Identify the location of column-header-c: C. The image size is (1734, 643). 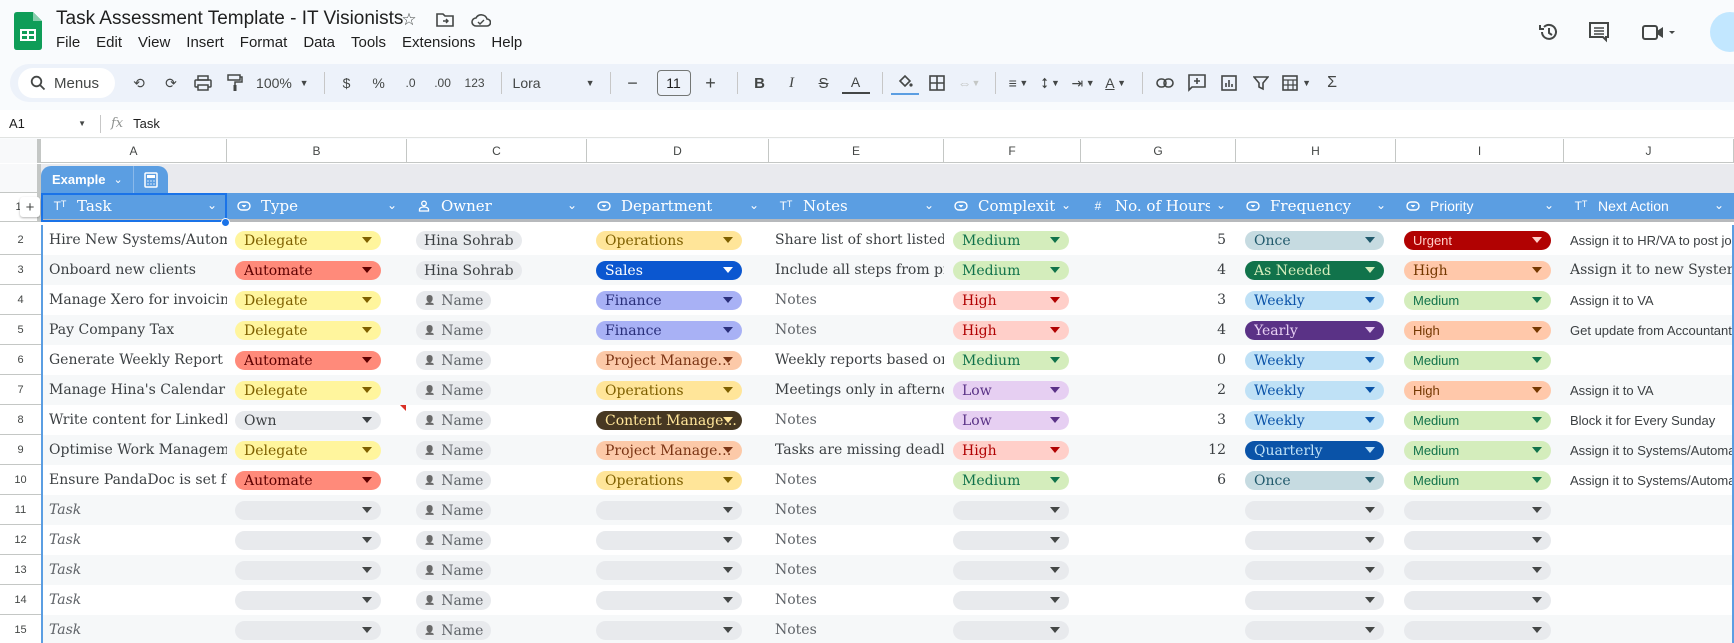
(497, 151).